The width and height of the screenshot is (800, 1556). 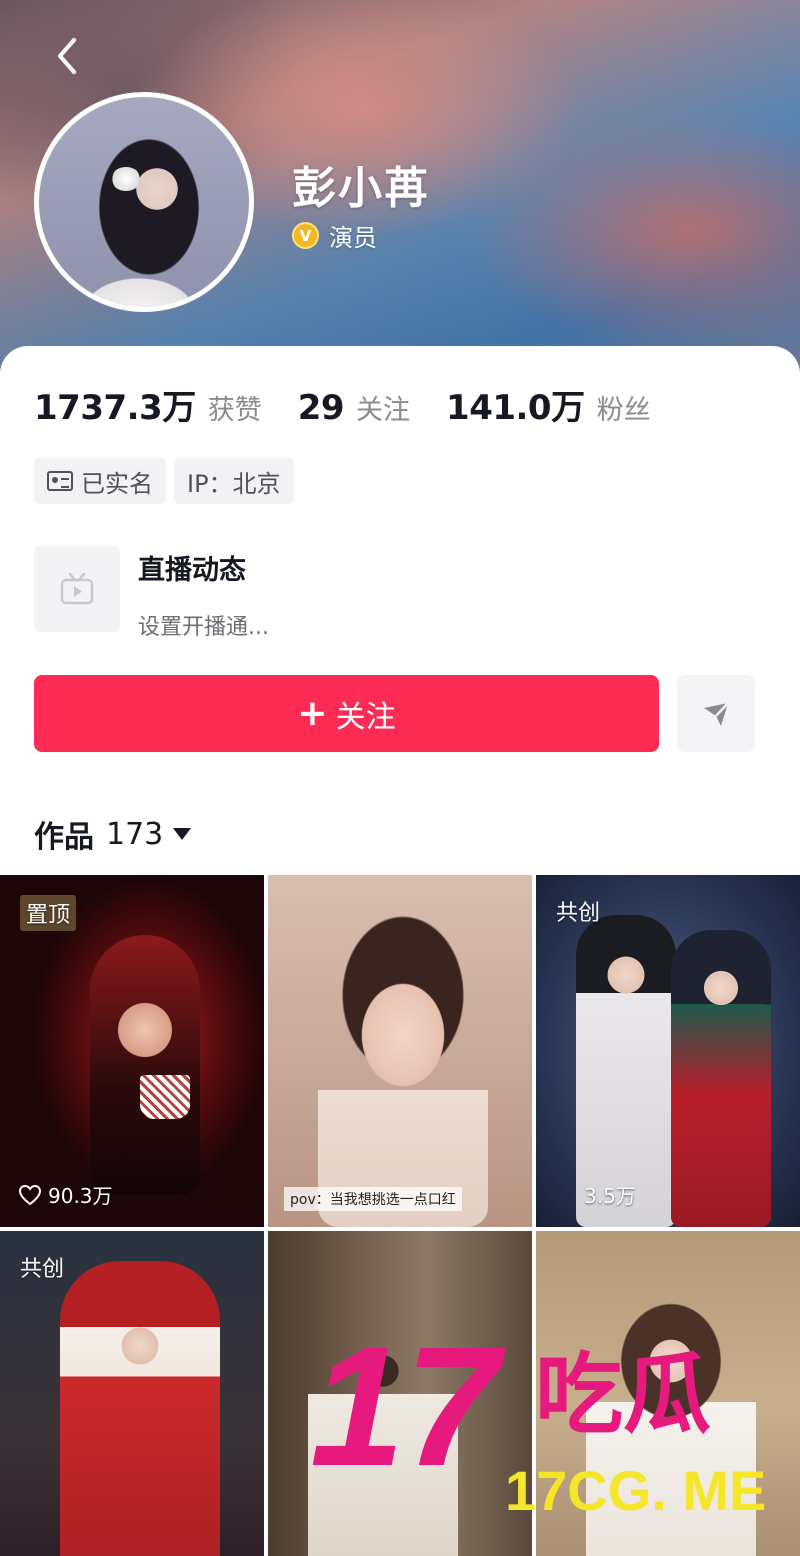 I want to click on share-arrow-icon, so click(x=716, y=713).